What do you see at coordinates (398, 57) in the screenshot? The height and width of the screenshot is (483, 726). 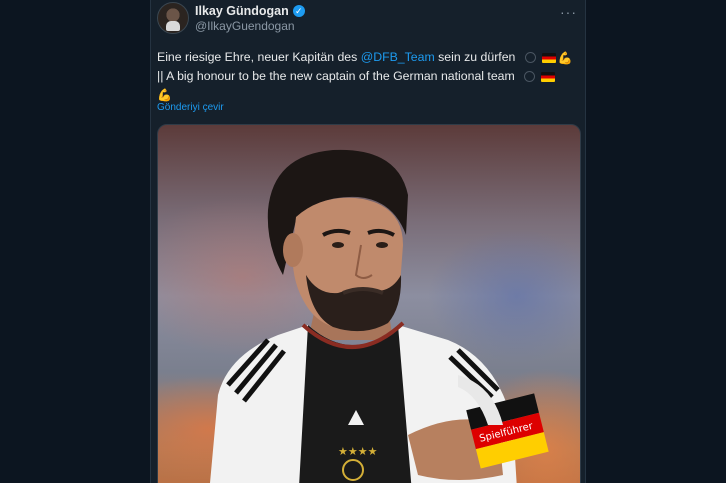 I see `mention-link: @DFB_Team` at bounding box center [398, 57].